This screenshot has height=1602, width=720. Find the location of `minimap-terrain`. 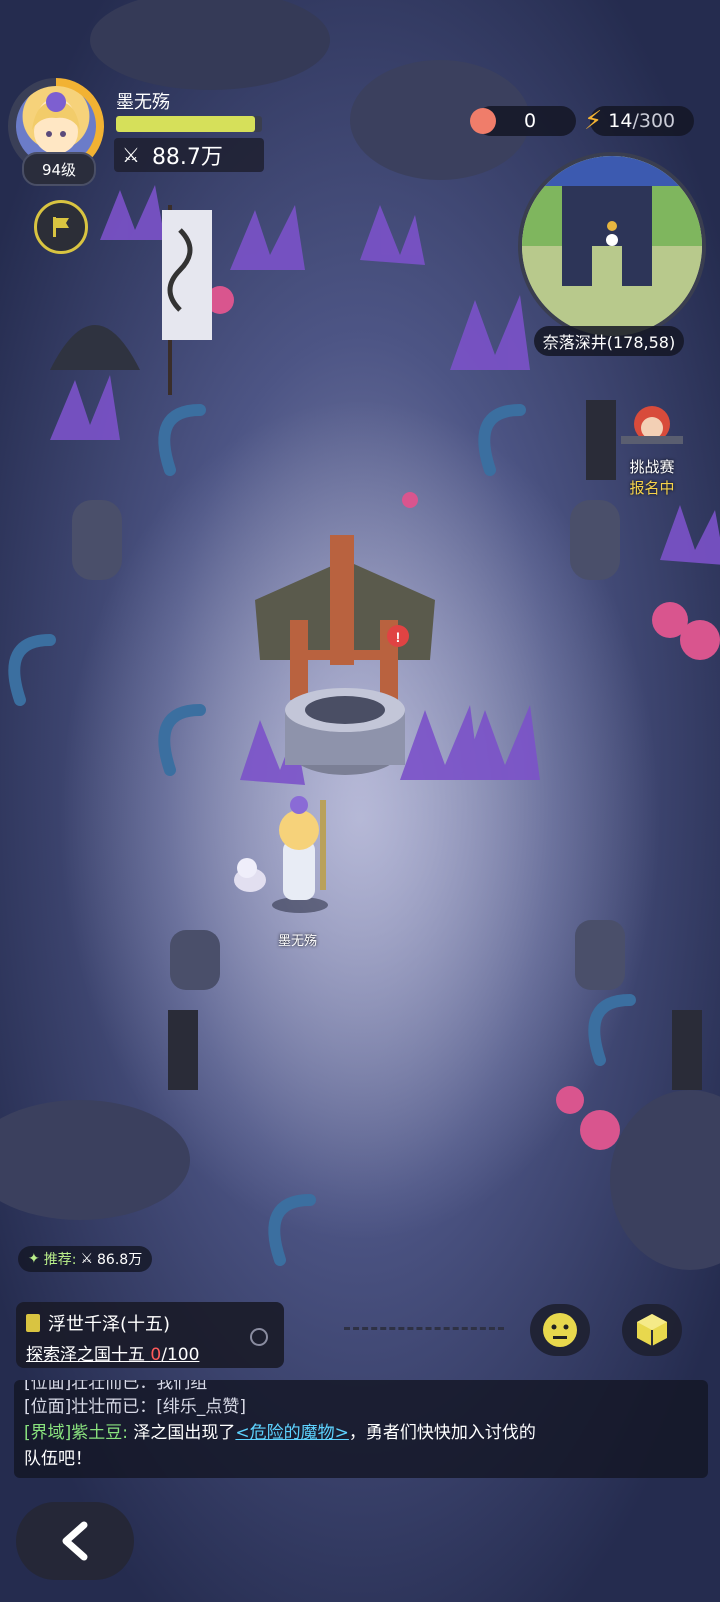

minimap-terrain is located at coordinates (612, 246).